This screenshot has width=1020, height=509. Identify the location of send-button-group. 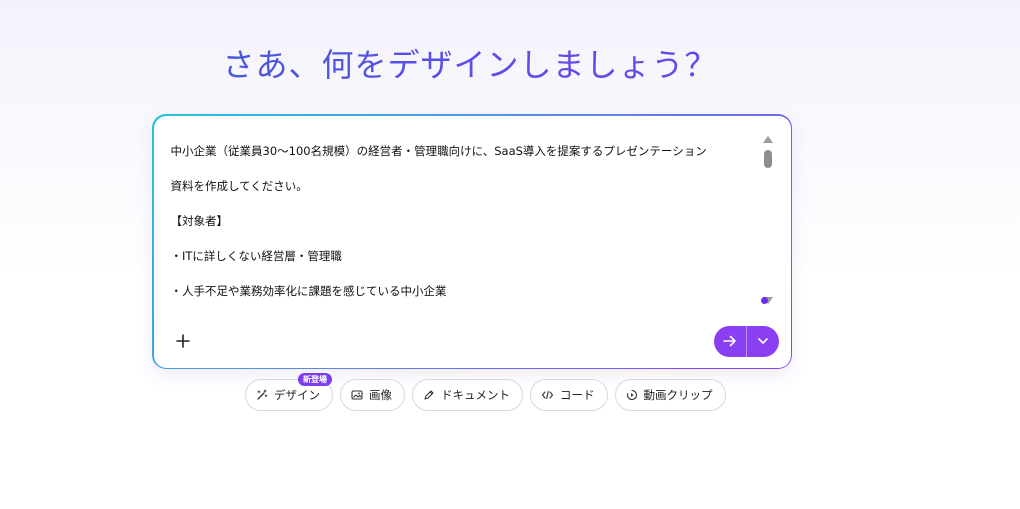
(746, 341).